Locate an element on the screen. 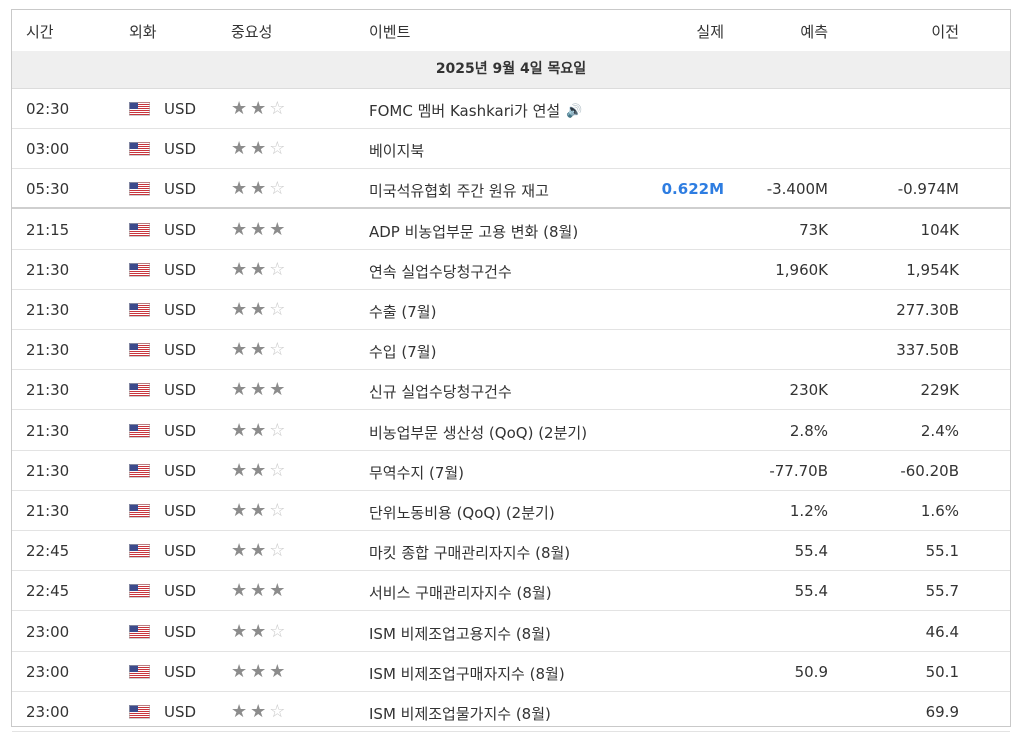 The image size is (1024, 737). event-name: ISM 비제조업구매자지수 (8월) is located at coordinates (467, 673).